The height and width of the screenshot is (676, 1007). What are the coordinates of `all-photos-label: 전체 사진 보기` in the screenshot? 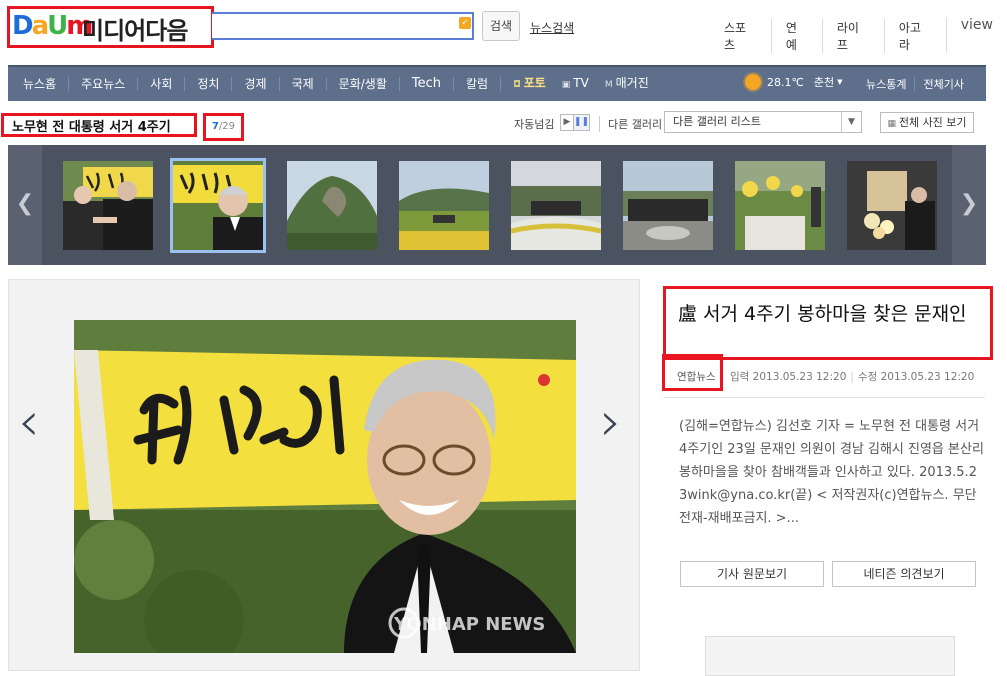 It's located at (932, 122).